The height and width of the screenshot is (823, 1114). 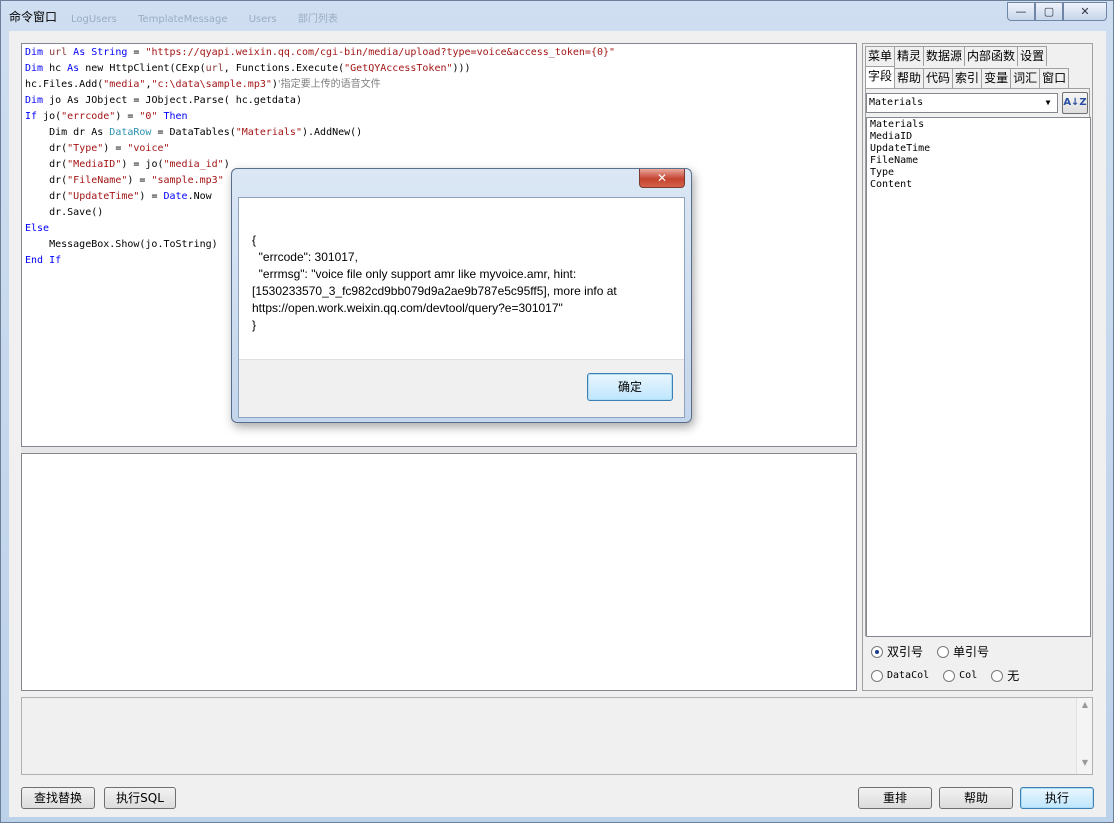 I want to click on dialog-close-button: ✕, so click(x=662, y=178).